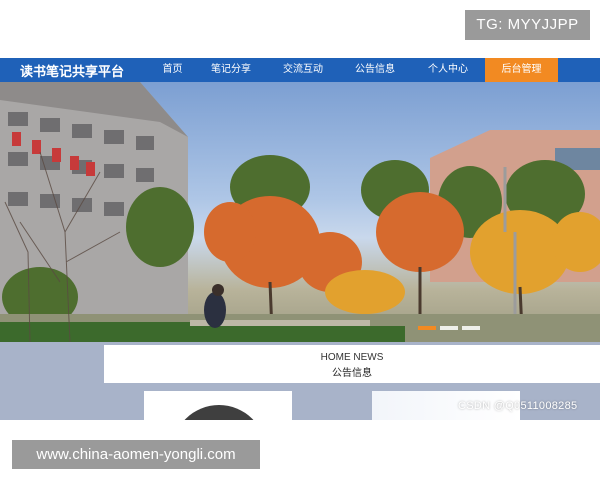  I want to click on nav-item-home: 首页, so click(172, 70).